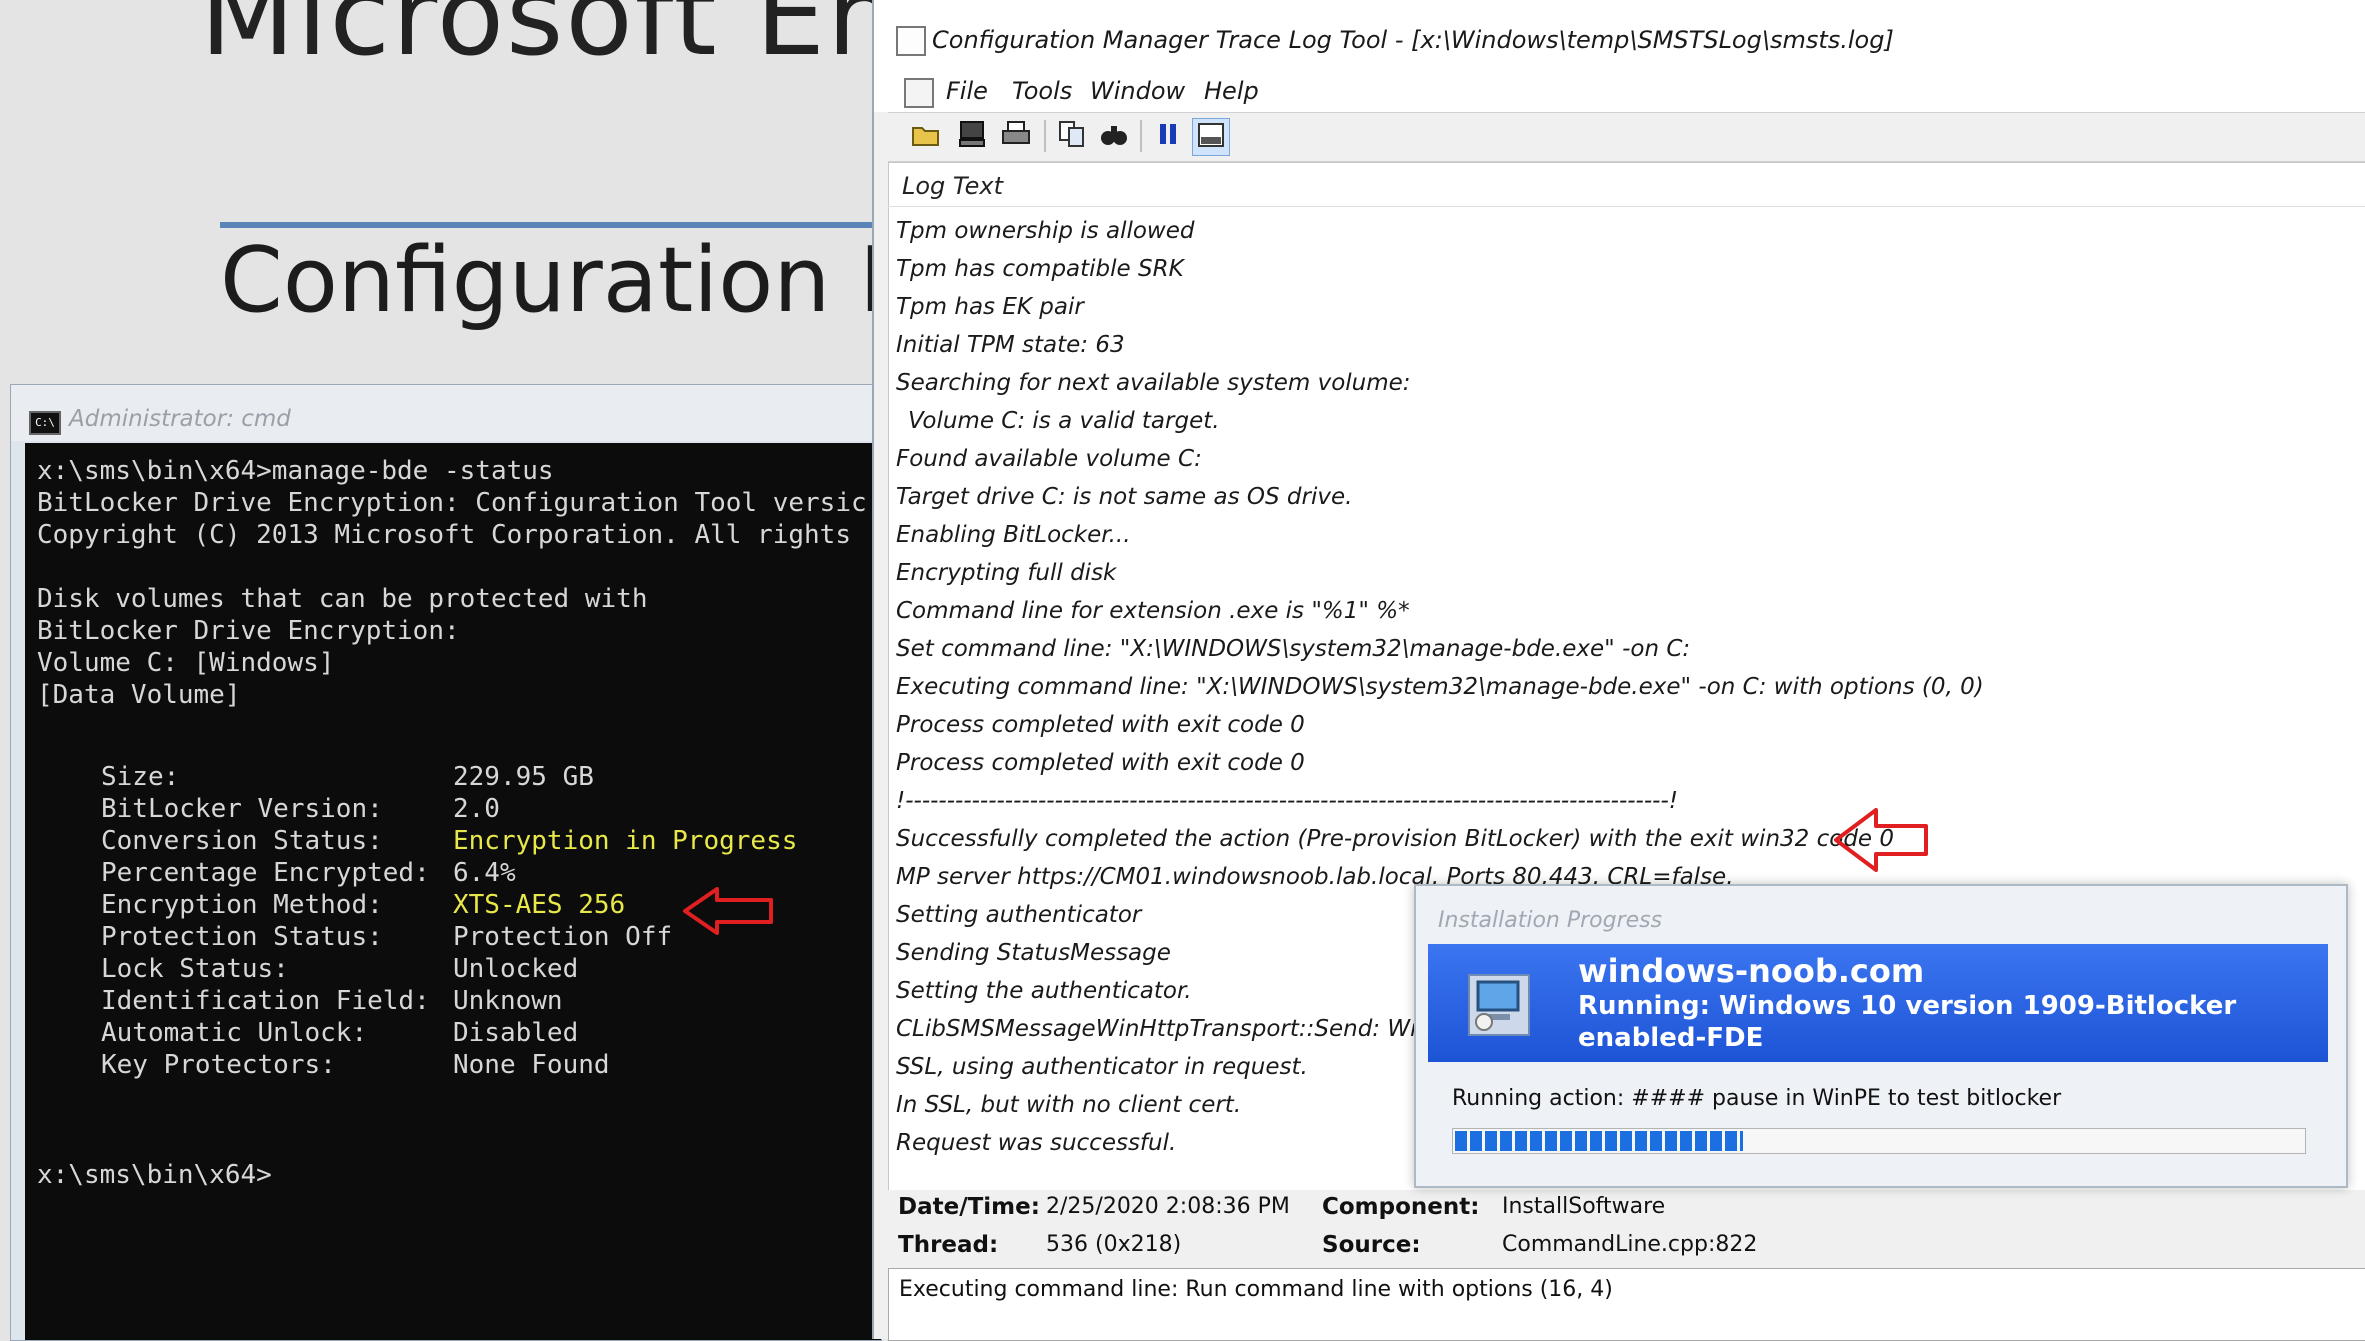 This screenshot has width=2365, height=1341. I want to click on console-line: x:\sms\bin\x64>manage-bde -status, so click(295, 471).